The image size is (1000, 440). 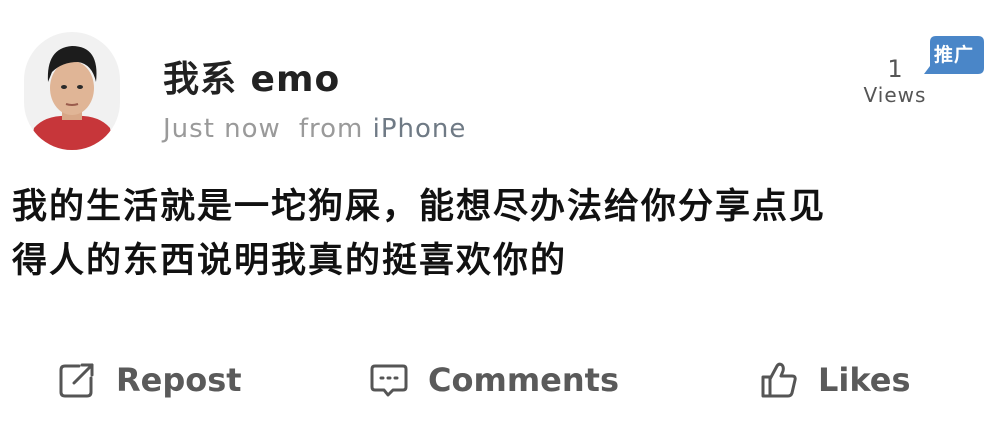 I want to click on post-source: iPhone, so click(x=419, y=129).